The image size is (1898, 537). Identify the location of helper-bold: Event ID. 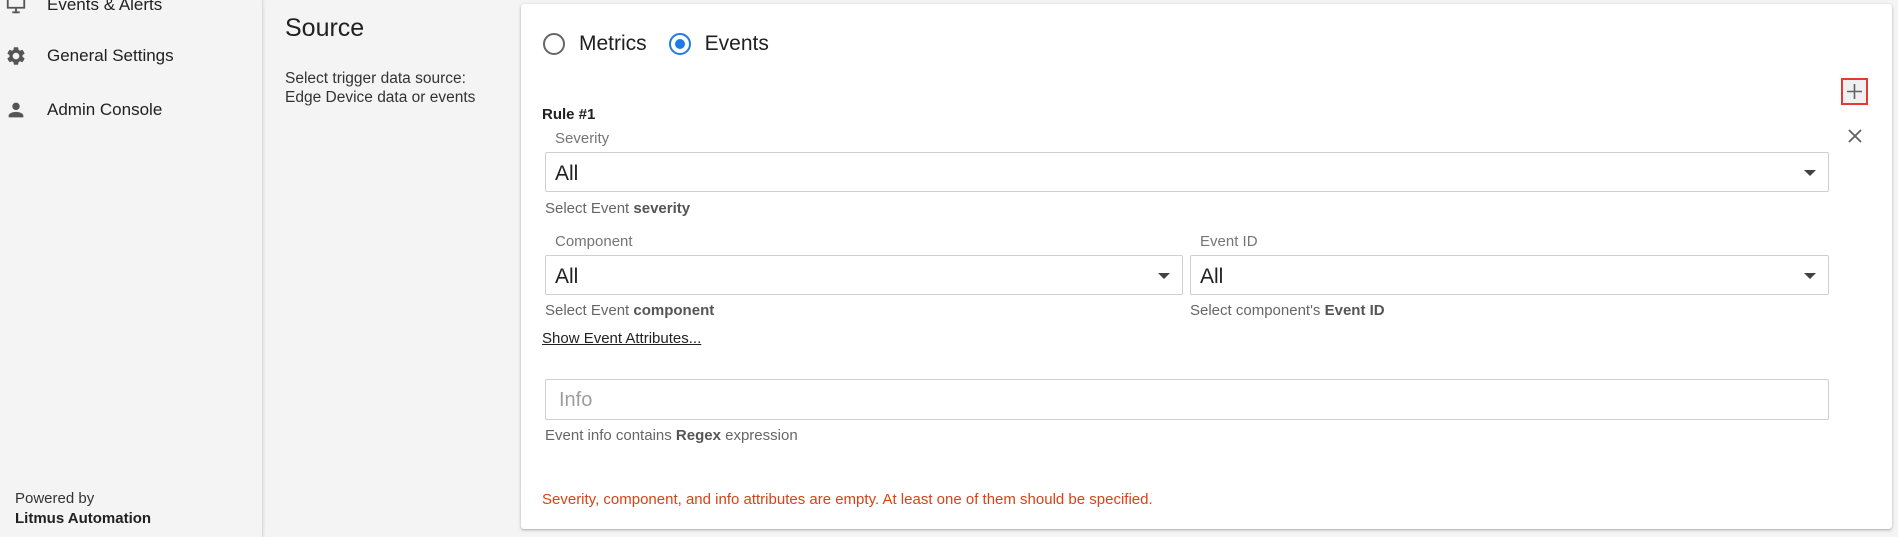
(1354, 310).